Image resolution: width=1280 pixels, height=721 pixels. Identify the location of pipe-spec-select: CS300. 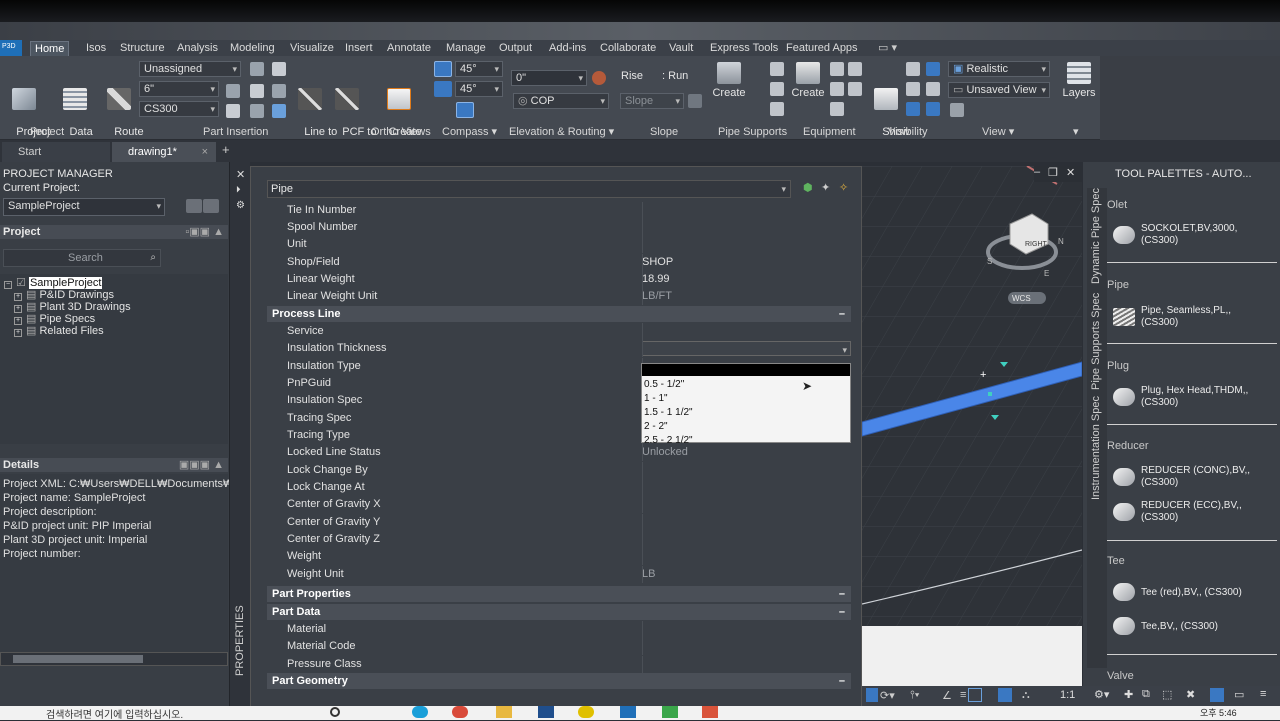
(179, 109).